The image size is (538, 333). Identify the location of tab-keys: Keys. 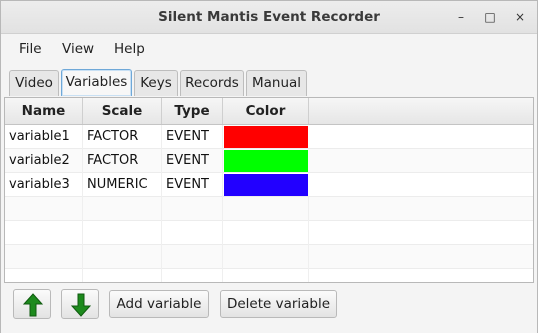
(156, 83).